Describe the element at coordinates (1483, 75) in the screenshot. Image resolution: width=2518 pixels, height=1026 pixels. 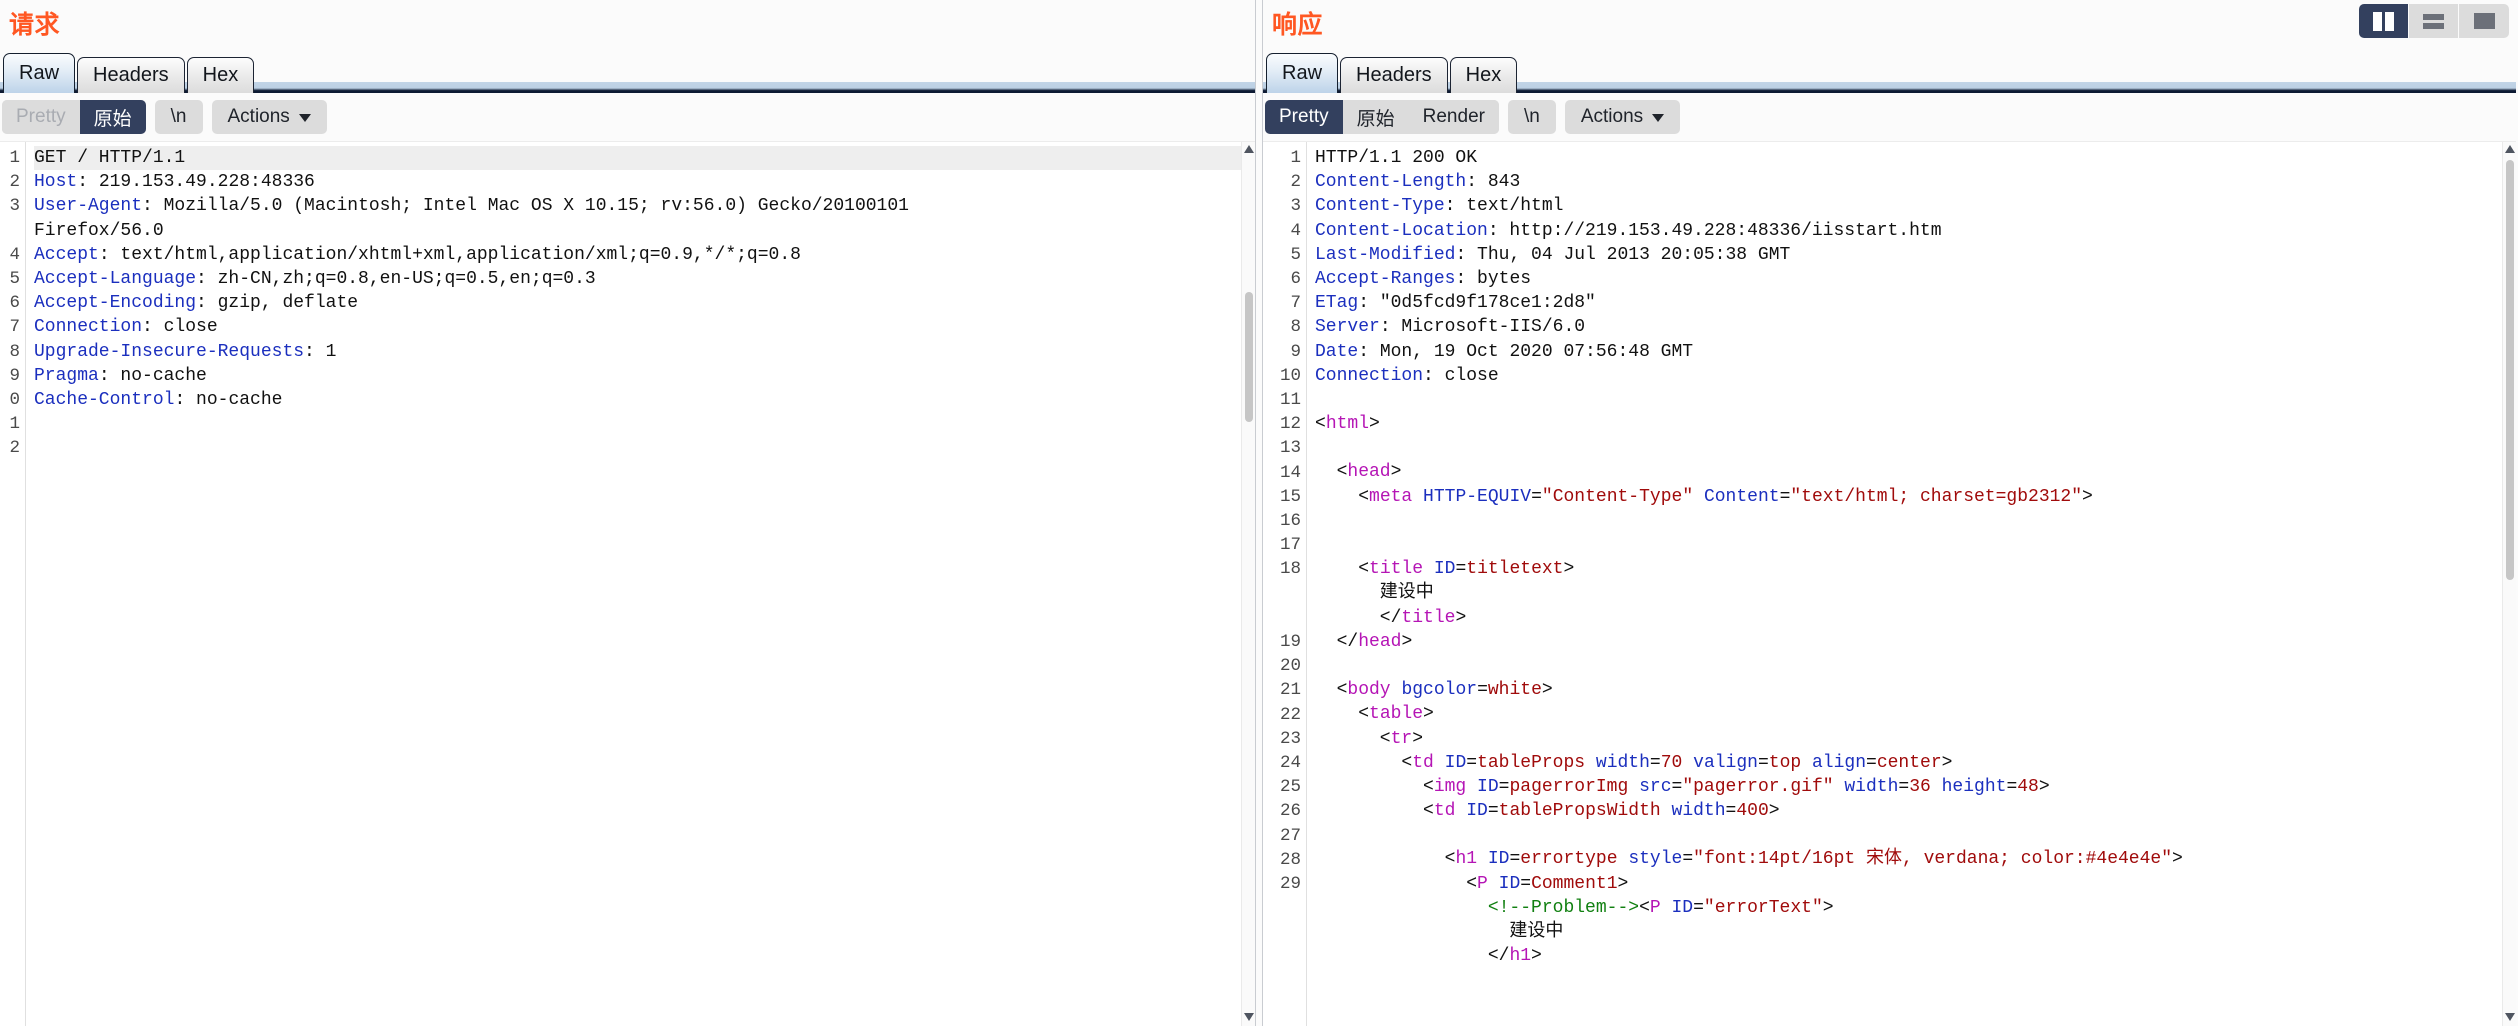
I see `response-tab-hex: Hex` at that location.